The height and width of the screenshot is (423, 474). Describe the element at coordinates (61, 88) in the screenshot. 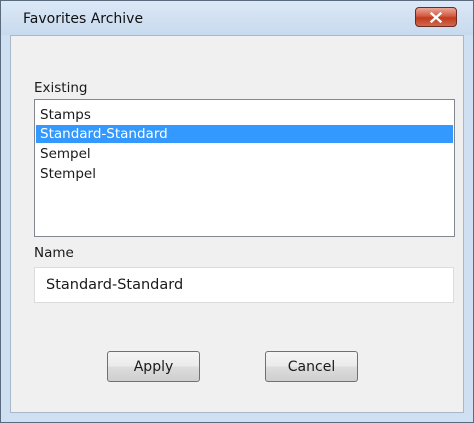

I see `existing-label: Existing` at that location.